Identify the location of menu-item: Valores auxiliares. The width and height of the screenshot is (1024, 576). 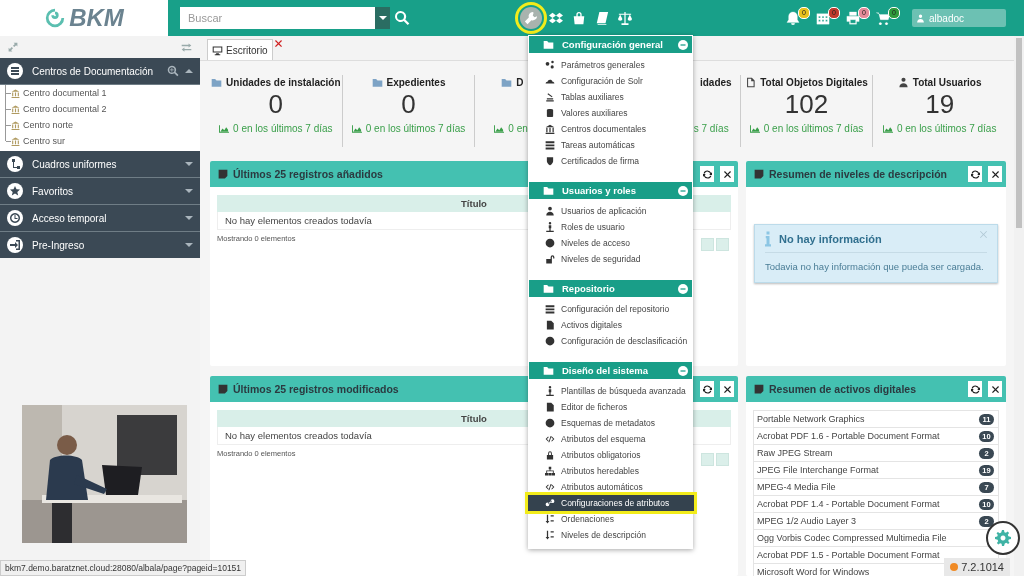
(610, 113).